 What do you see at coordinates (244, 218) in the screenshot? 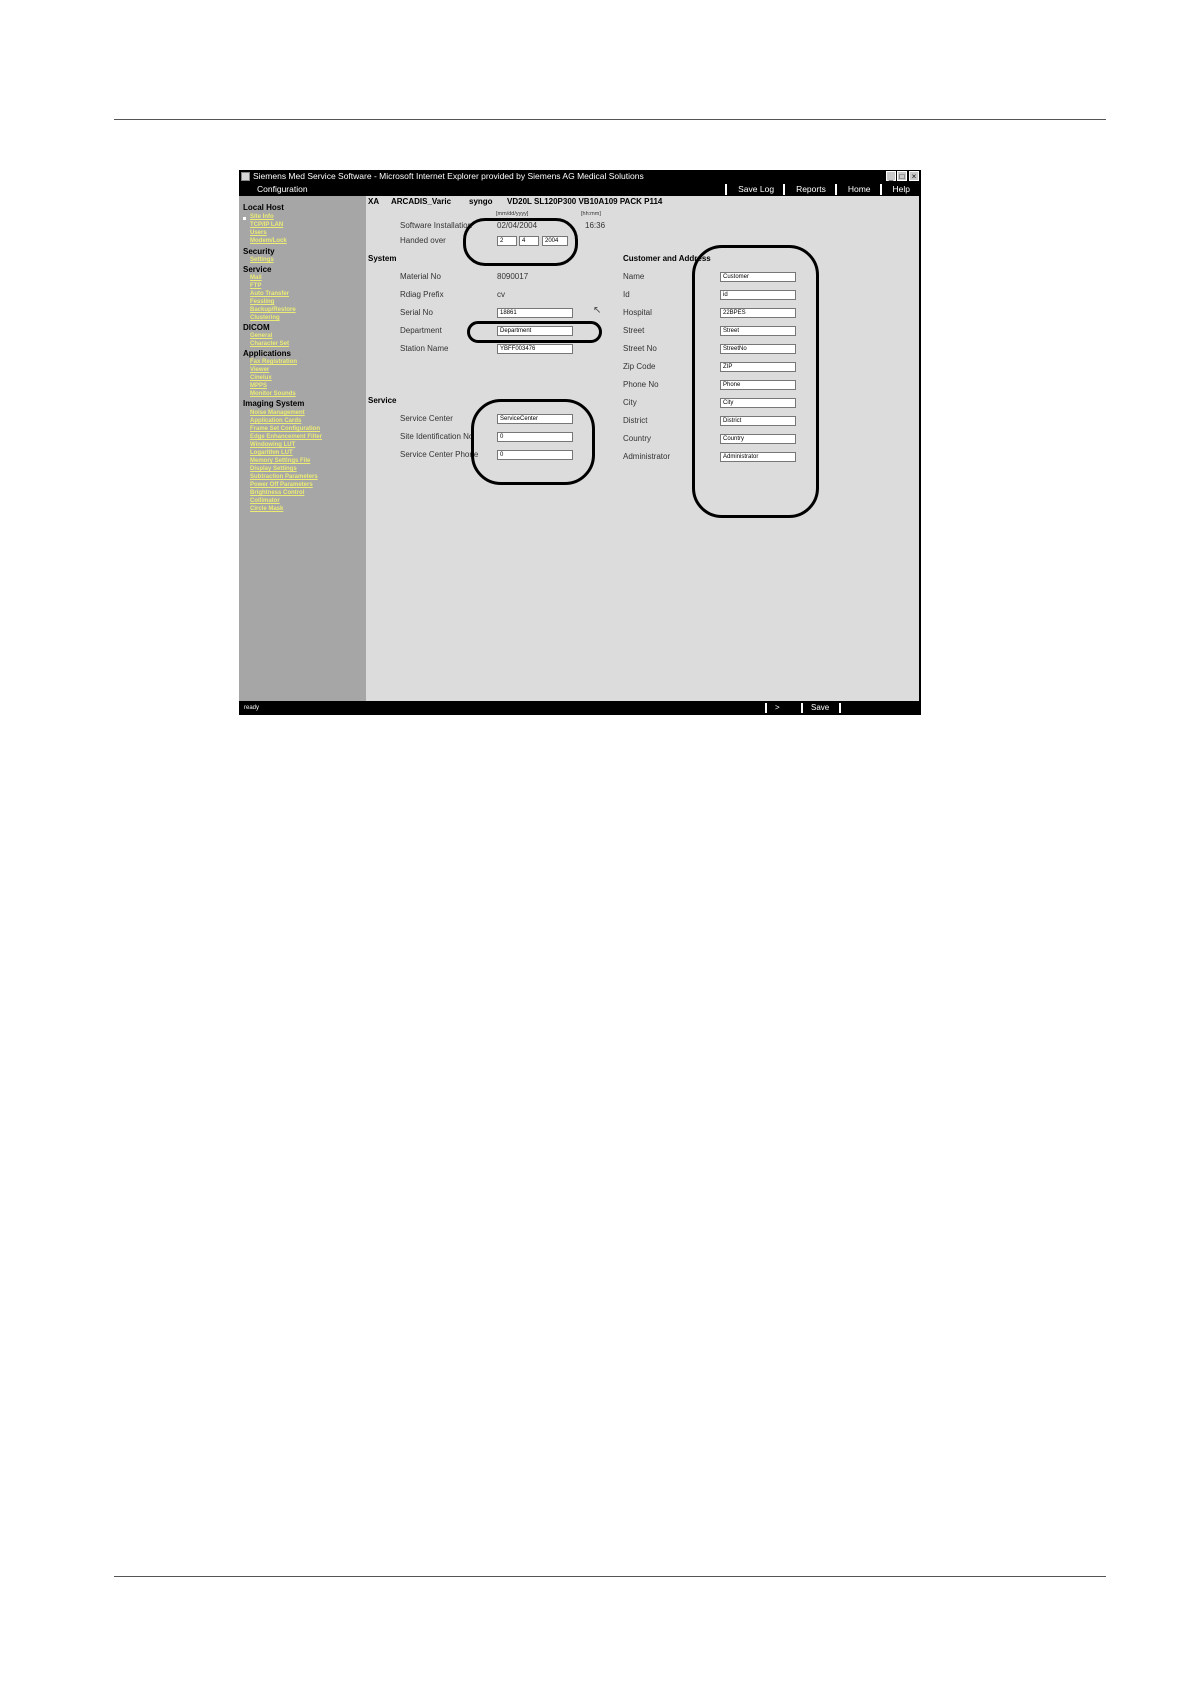
I see `current-item-bullet` at bounding box center [244, 218].